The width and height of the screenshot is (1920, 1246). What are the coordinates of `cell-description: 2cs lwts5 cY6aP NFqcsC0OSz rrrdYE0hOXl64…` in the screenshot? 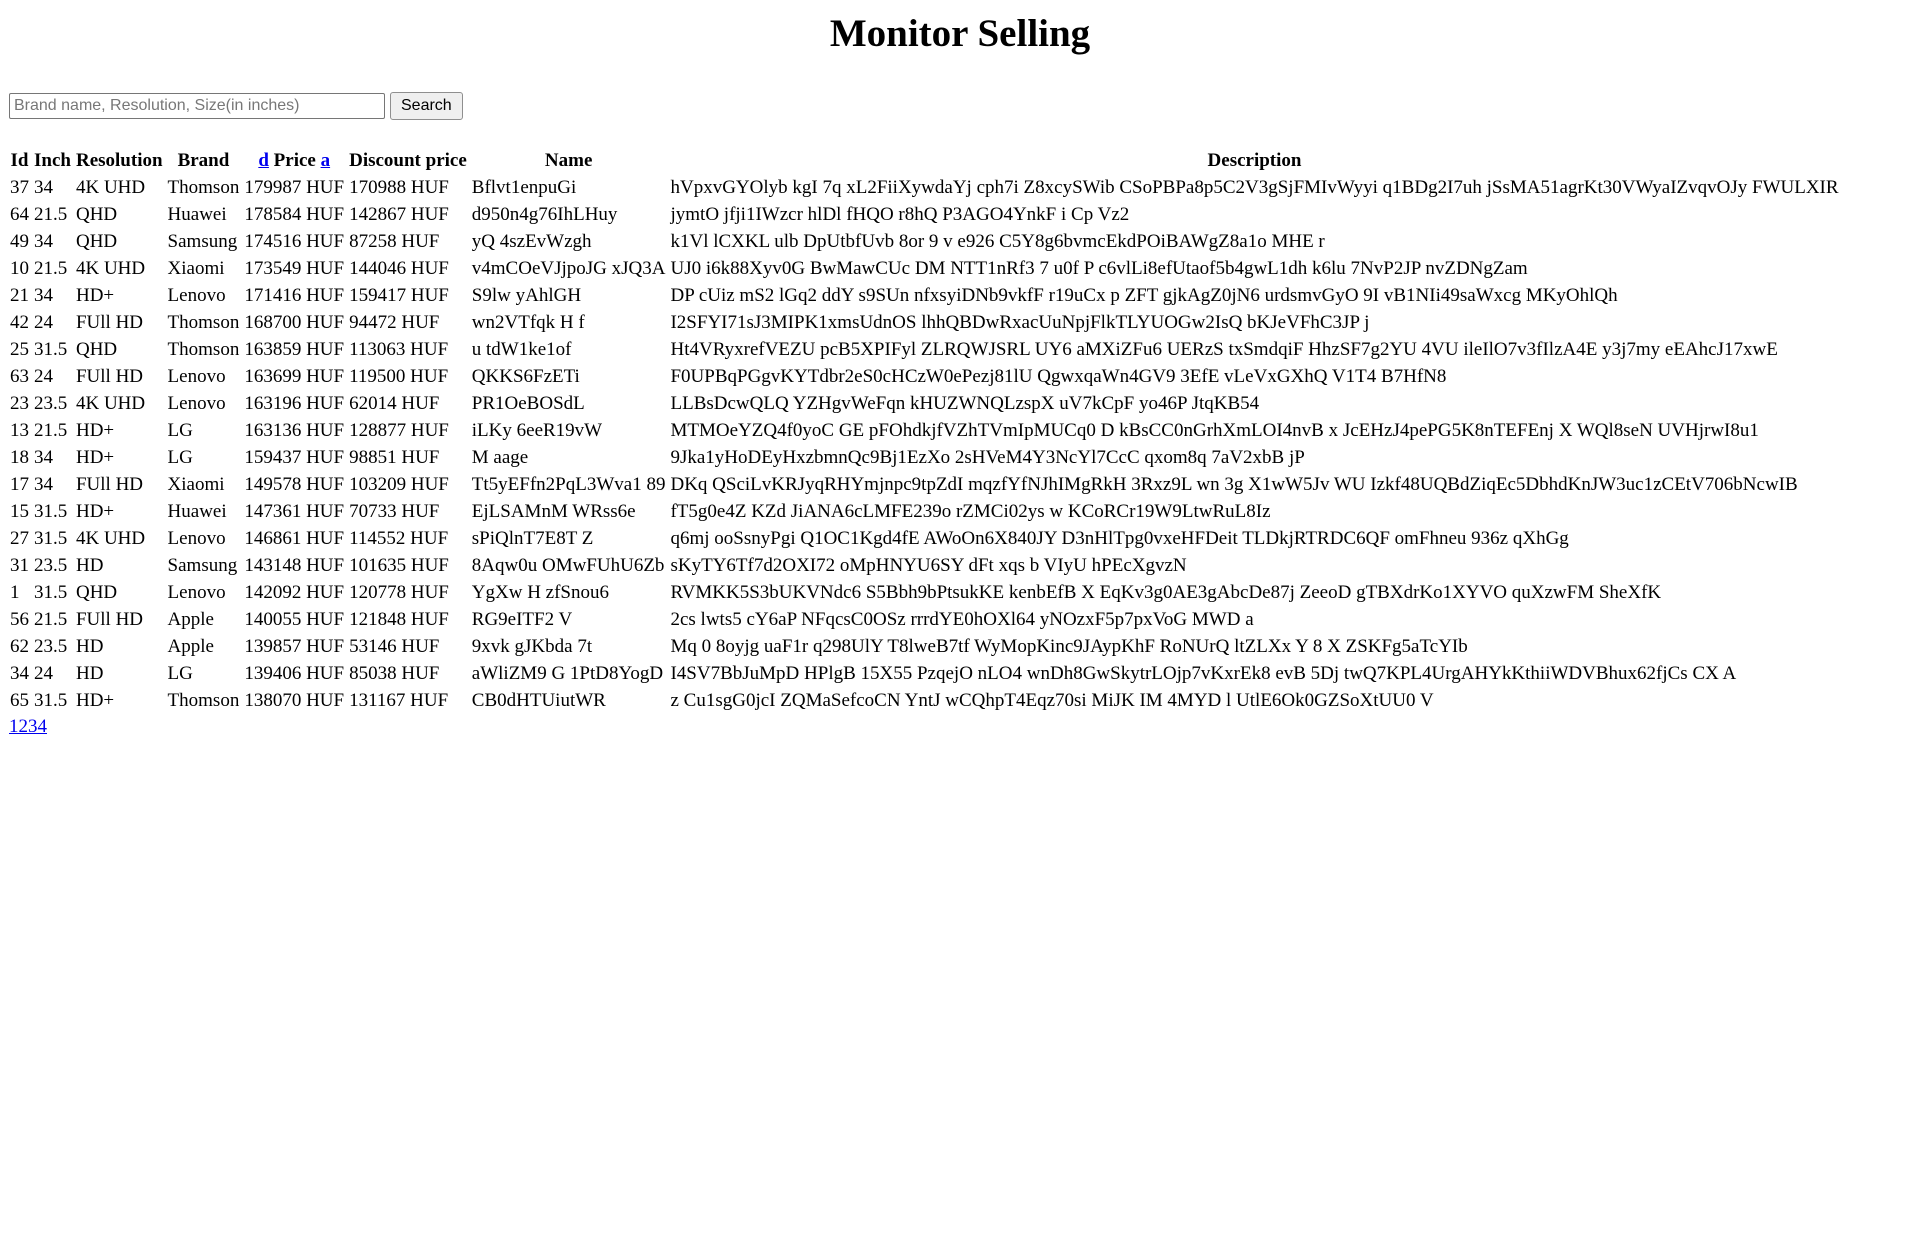 It's located at (962, 619).